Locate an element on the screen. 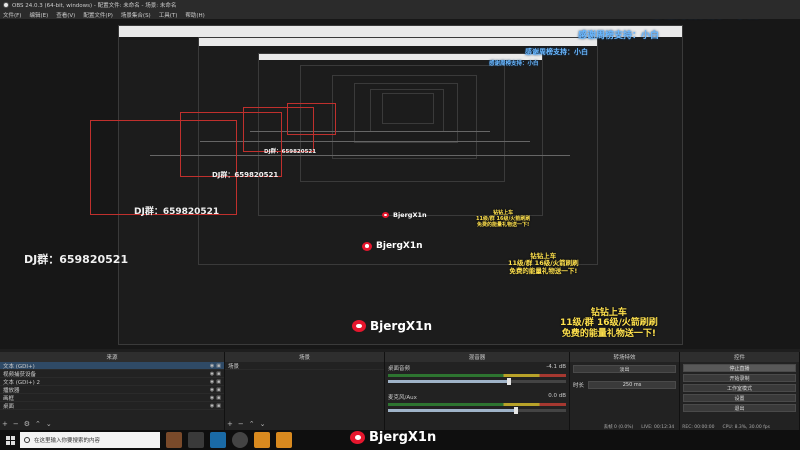  windows-logo-icon is located at coordinates (10, 440).